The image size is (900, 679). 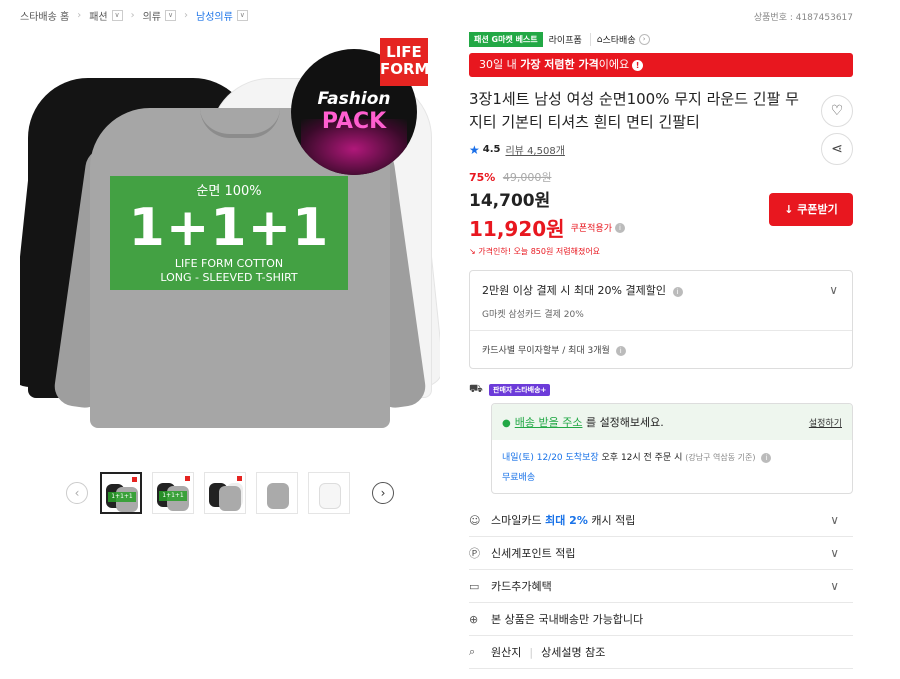 I want to click on breadcrumb-fashion: 패션 ∨, so click(x=106, y=15).